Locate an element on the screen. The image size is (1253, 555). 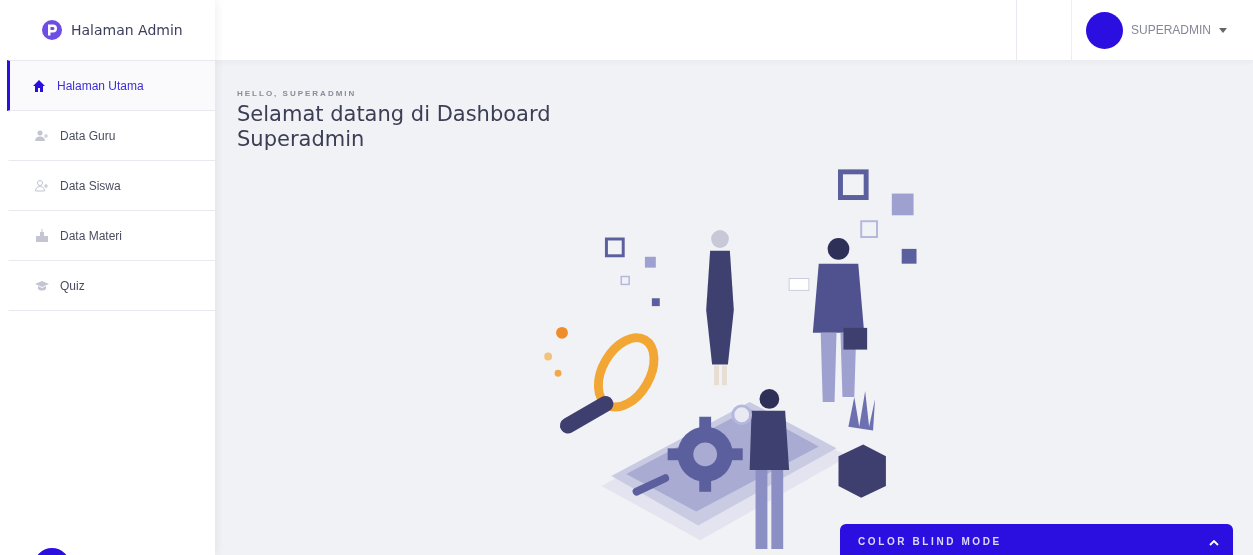
sidebar-item: Data Siswa is located at coordinates (111, 186).